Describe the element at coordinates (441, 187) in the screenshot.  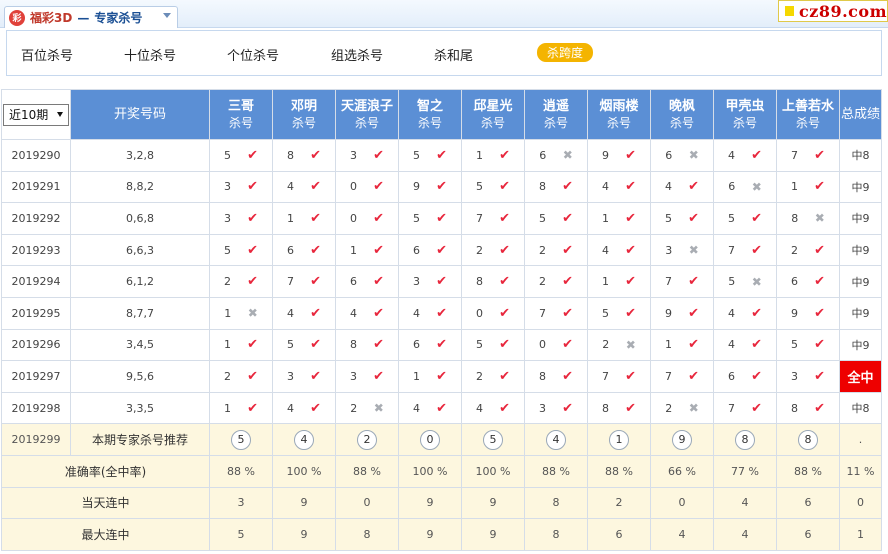
I see `table-row: 2019291 8,8,2 3 ✔ 4 ✔ 0 ✔ 9 ✔ 5 ✔ 8 ✔ 4 ✔ 4 ✔ 6 ✖ 1 ✔ 中9` at that location.